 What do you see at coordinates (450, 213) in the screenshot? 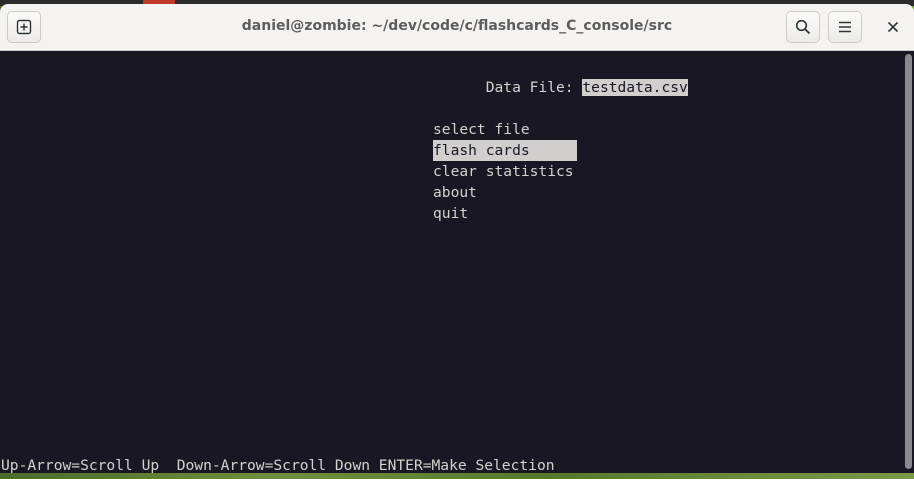
I see `menu-item-quit: quit` at bounding box center [450, 213].